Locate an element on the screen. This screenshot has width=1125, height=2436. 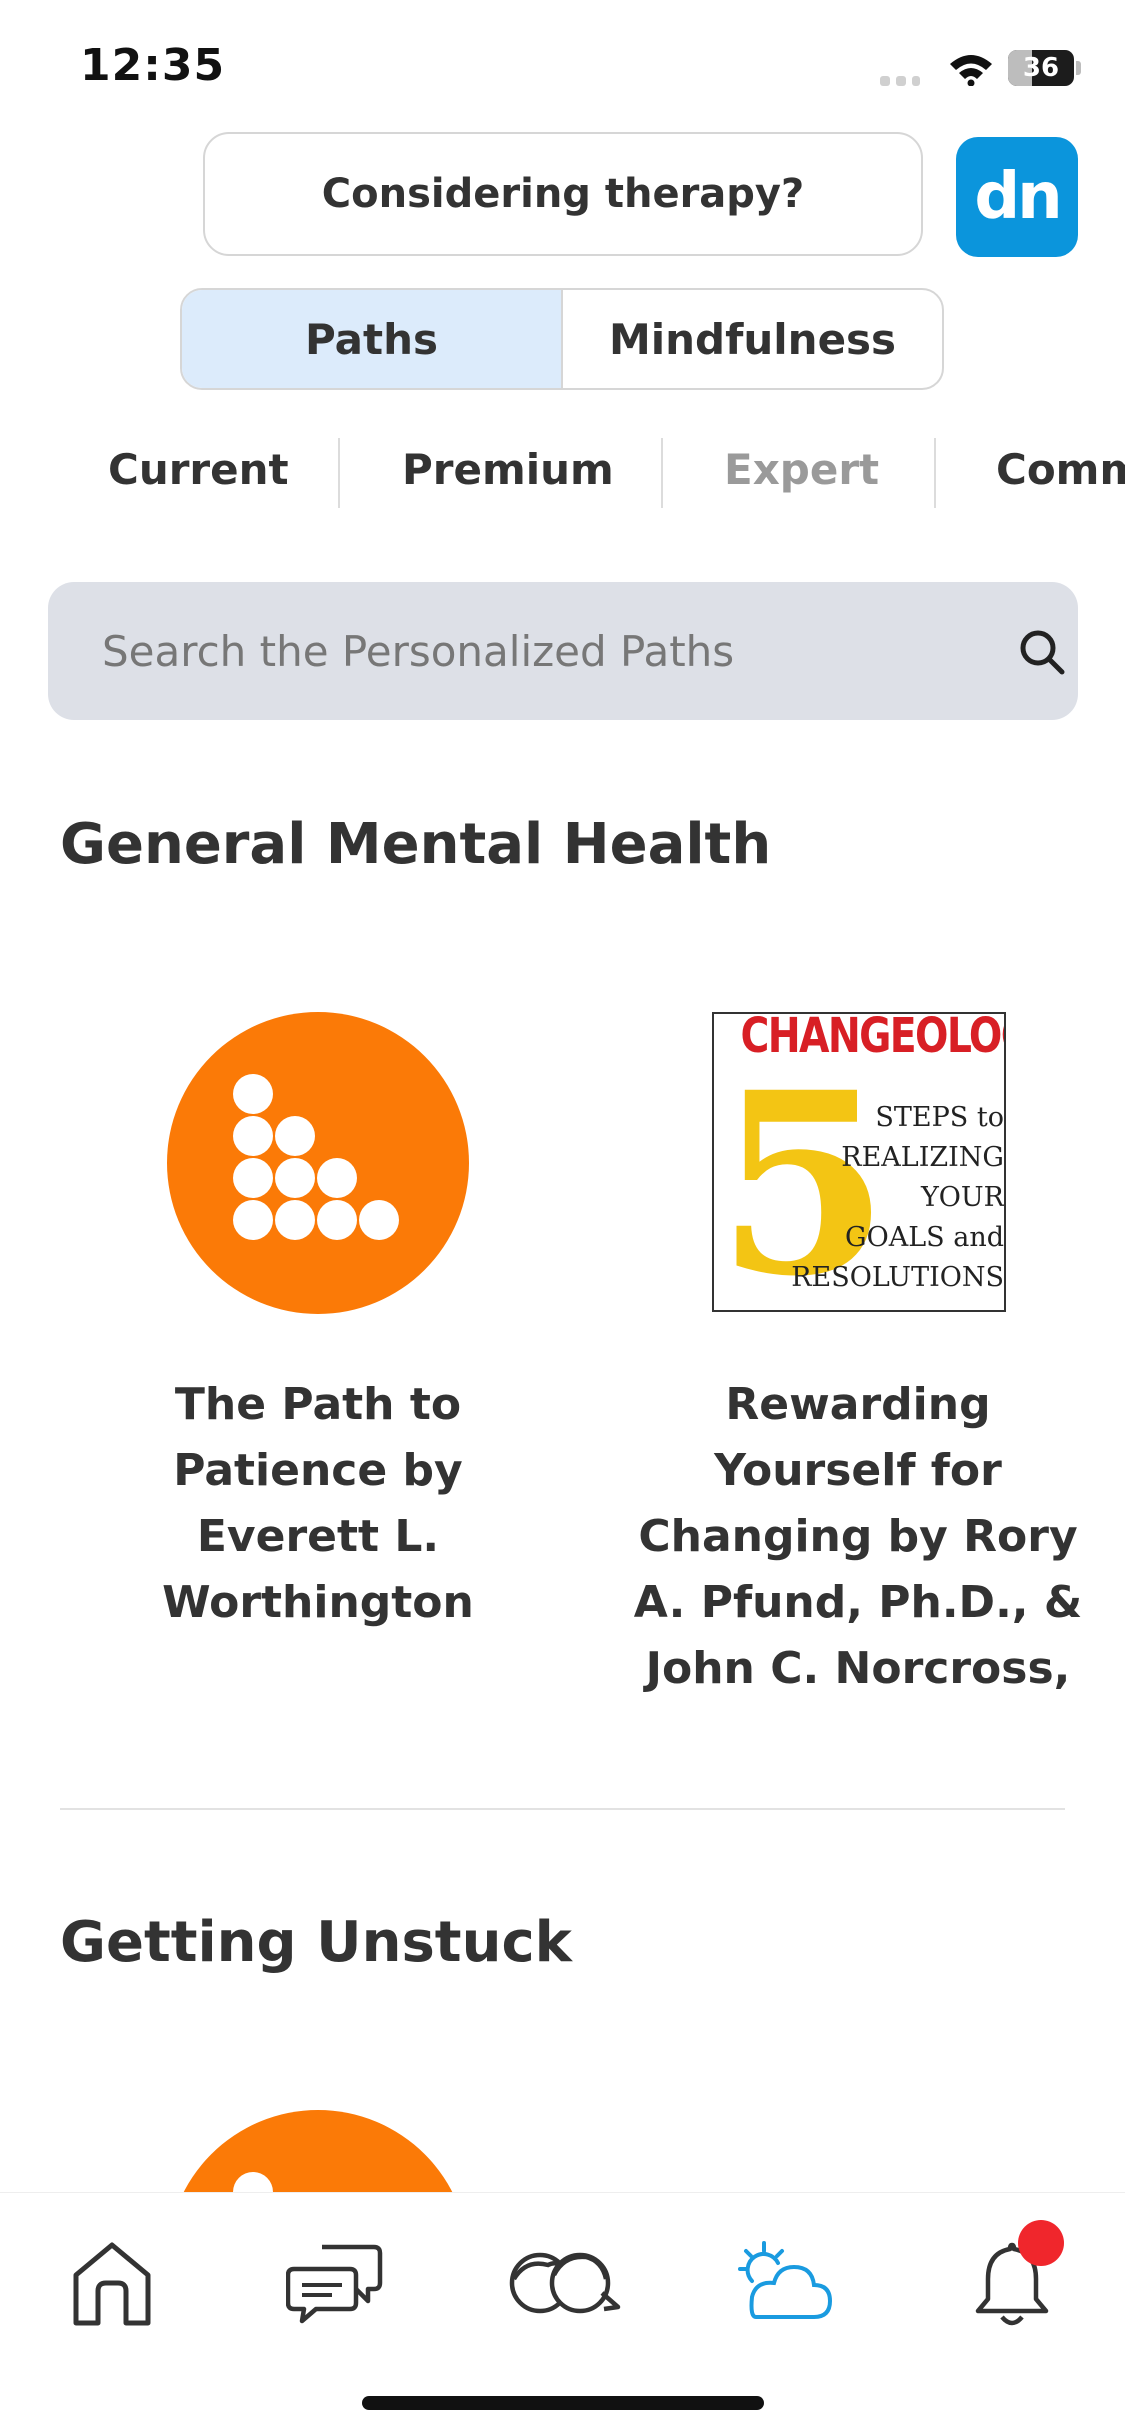
battery-level: 36 is located at coordinates (1041, 68).